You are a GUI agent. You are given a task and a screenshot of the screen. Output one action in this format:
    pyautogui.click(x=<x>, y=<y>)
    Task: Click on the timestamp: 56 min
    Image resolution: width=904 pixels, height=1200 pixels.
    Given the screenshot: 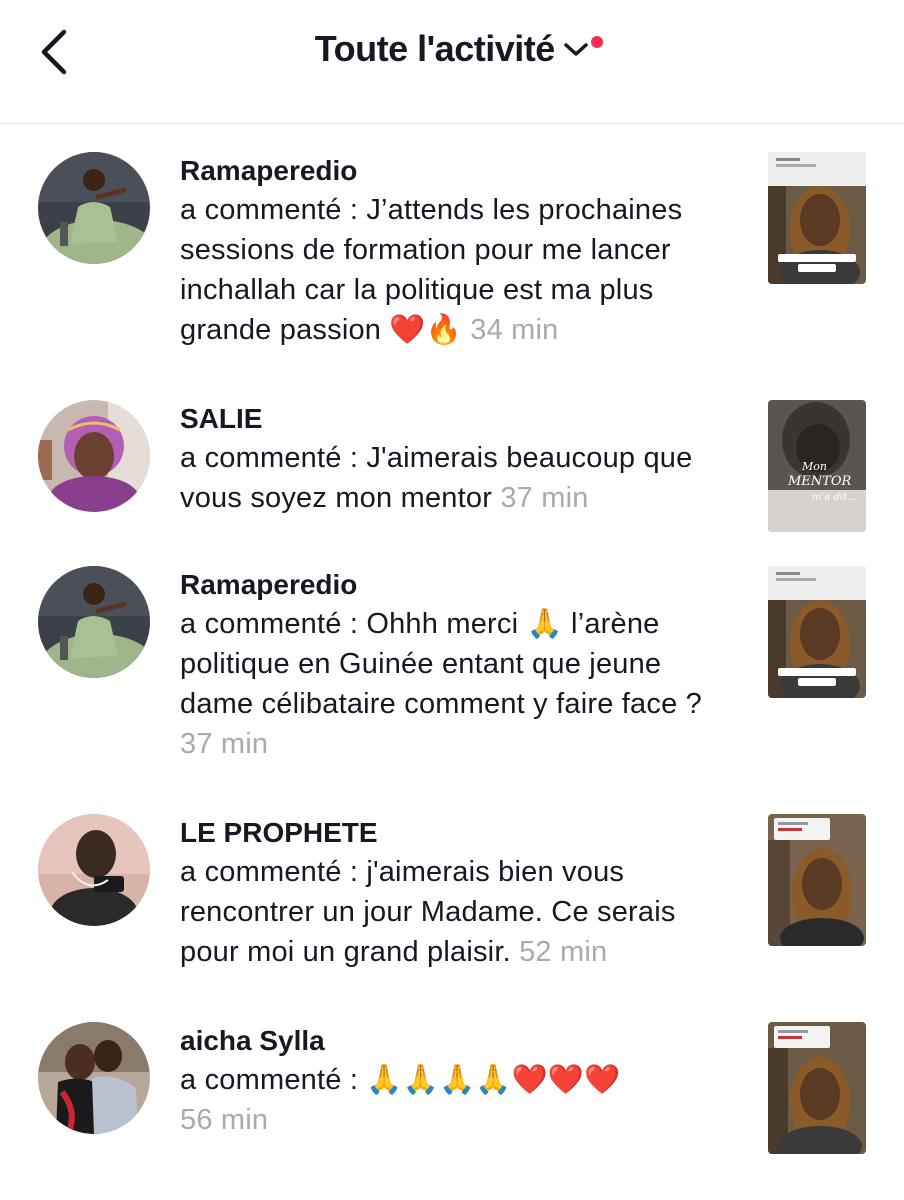 What is the action you would take?
    pyautogui.click(x=224, y=1120)
    